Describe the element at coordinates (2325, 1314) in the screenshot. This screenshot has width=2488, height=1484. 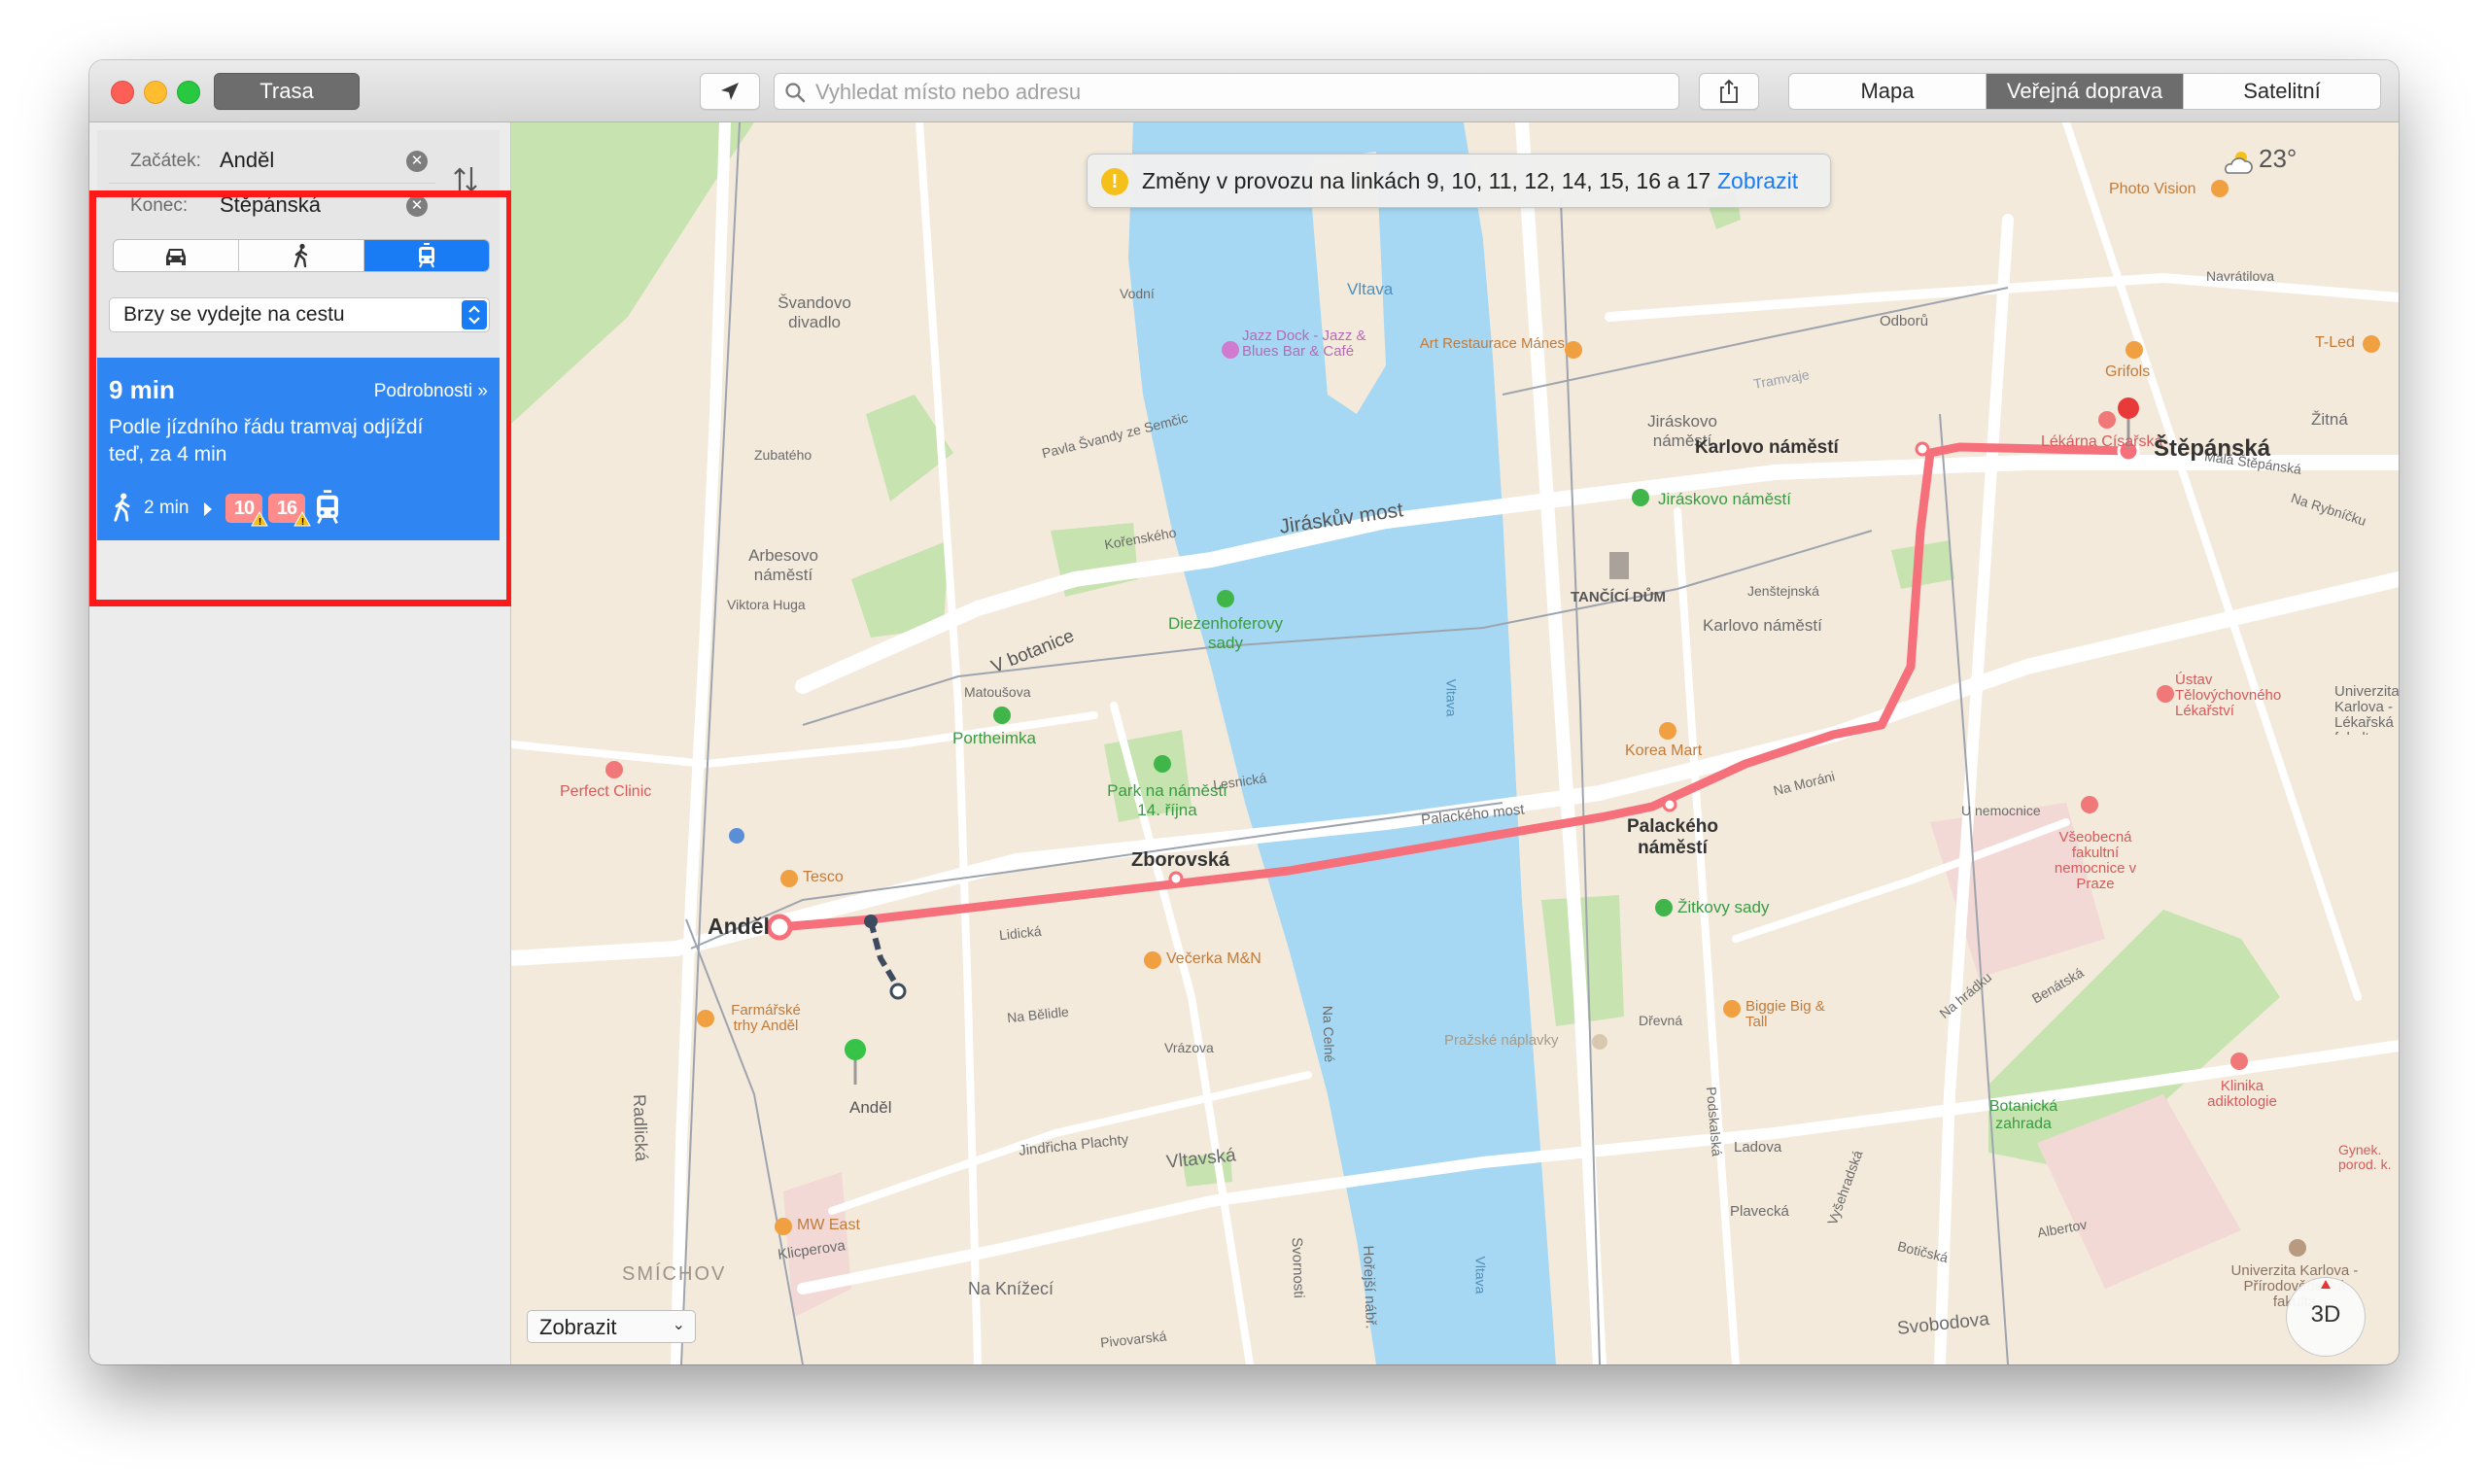
I see `3d-label: 3D` at that location.